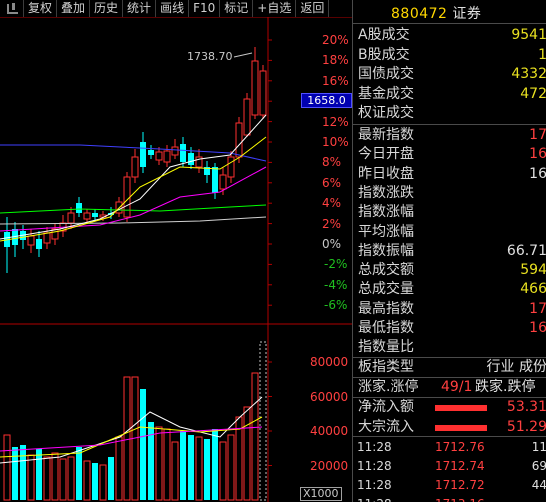 Image resolution: width=546 pixels, height=502 pixels. What do you see at coordinates (449, 193) in the screenshot?
I see `index-stat-row: 指数涨跌` at bounding box center [449, 193].